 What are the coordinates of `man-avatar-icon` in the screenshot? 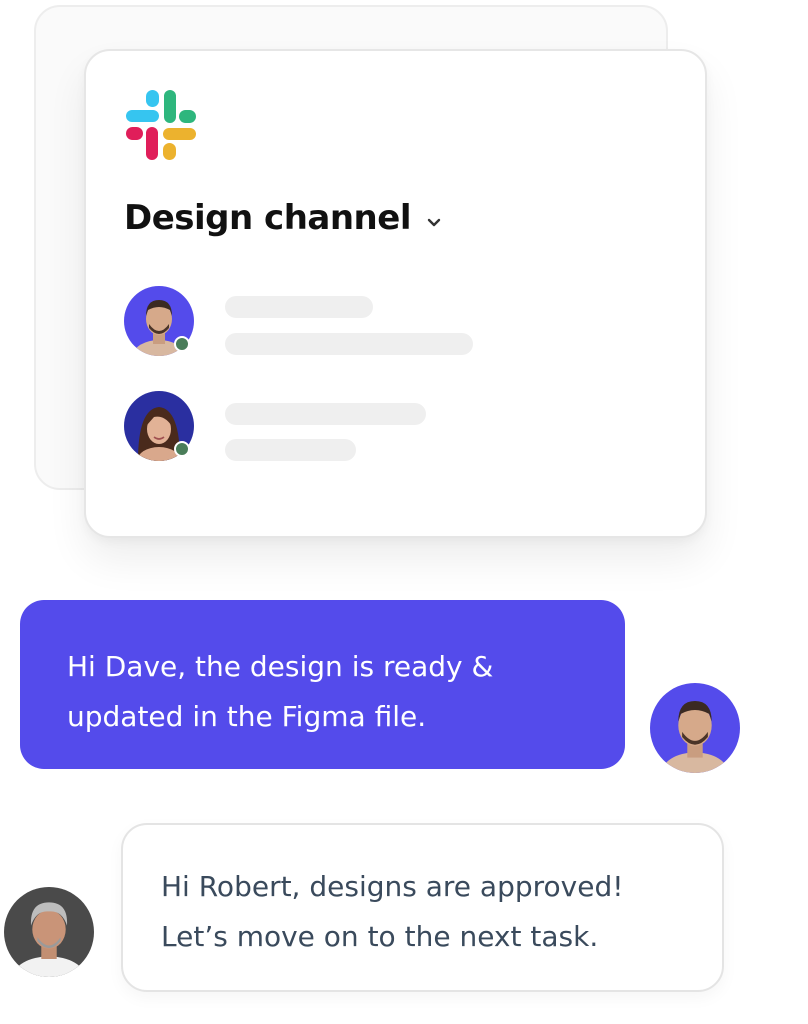 It's located at (695, 728).